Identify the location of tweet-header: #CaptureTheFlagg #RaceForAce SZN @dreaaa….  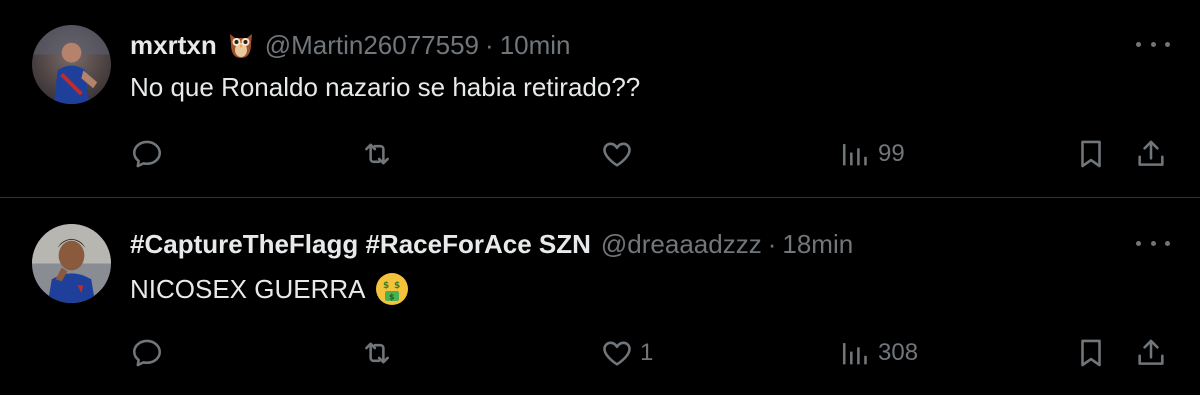
(491, 244).